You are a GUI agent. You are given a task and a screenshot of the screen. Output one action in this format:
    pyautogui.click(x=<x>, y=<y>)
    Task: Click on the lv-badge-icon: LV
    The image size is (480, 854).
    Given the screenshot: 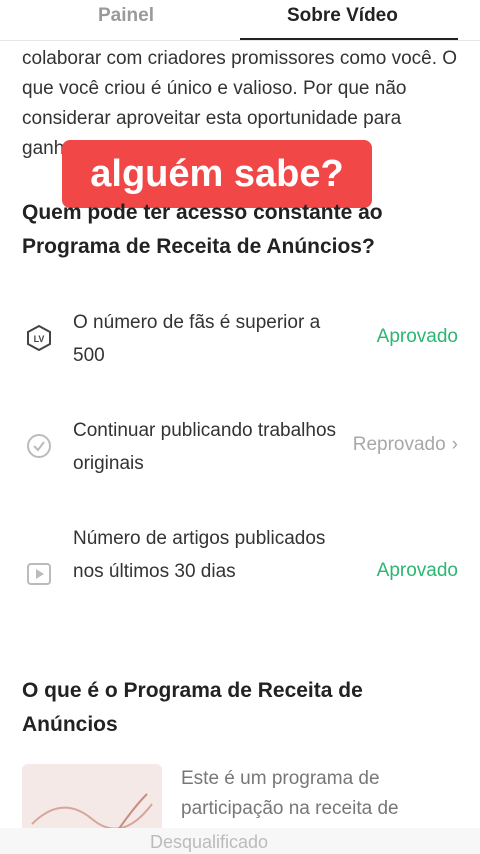 What is the action you would take?
    pyautogui.click(x=39, y=338)
    